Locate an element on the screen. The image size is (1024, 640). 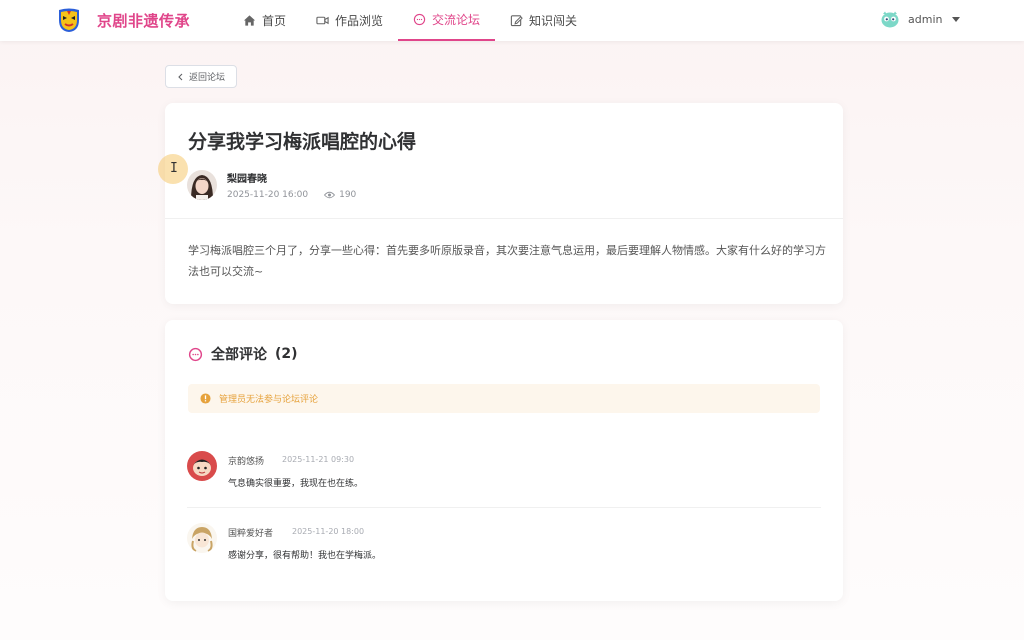
home-icon is located at coordinates (249, 20).